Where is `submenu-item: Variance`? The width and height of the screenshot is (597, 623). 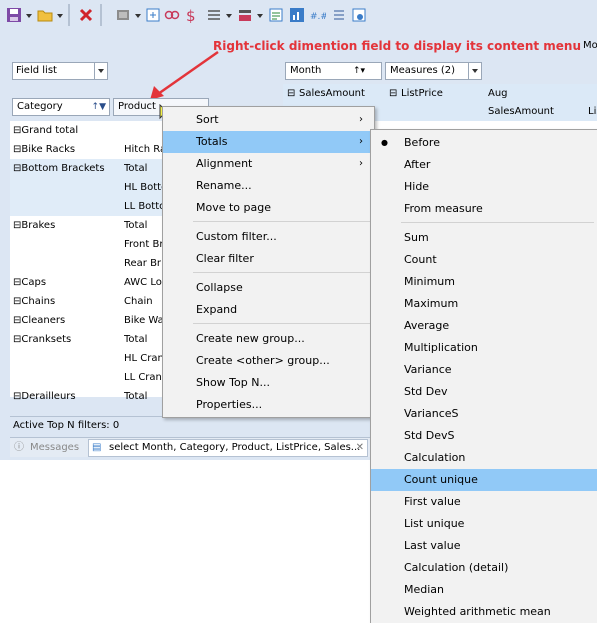
submenu-item: Variance is located at coordinates (484, 370).